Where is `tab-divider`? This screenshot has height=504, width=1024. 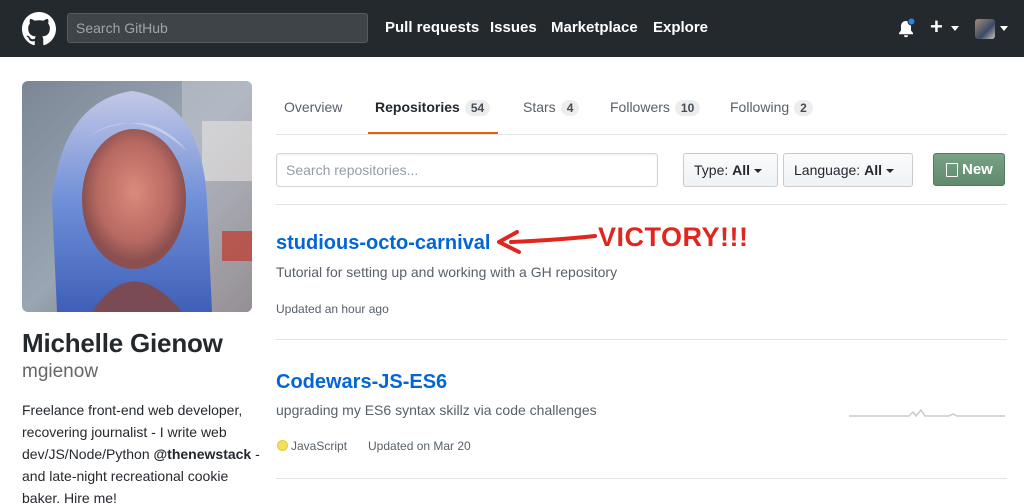
tab-divider is located at coordinates (641, 134).